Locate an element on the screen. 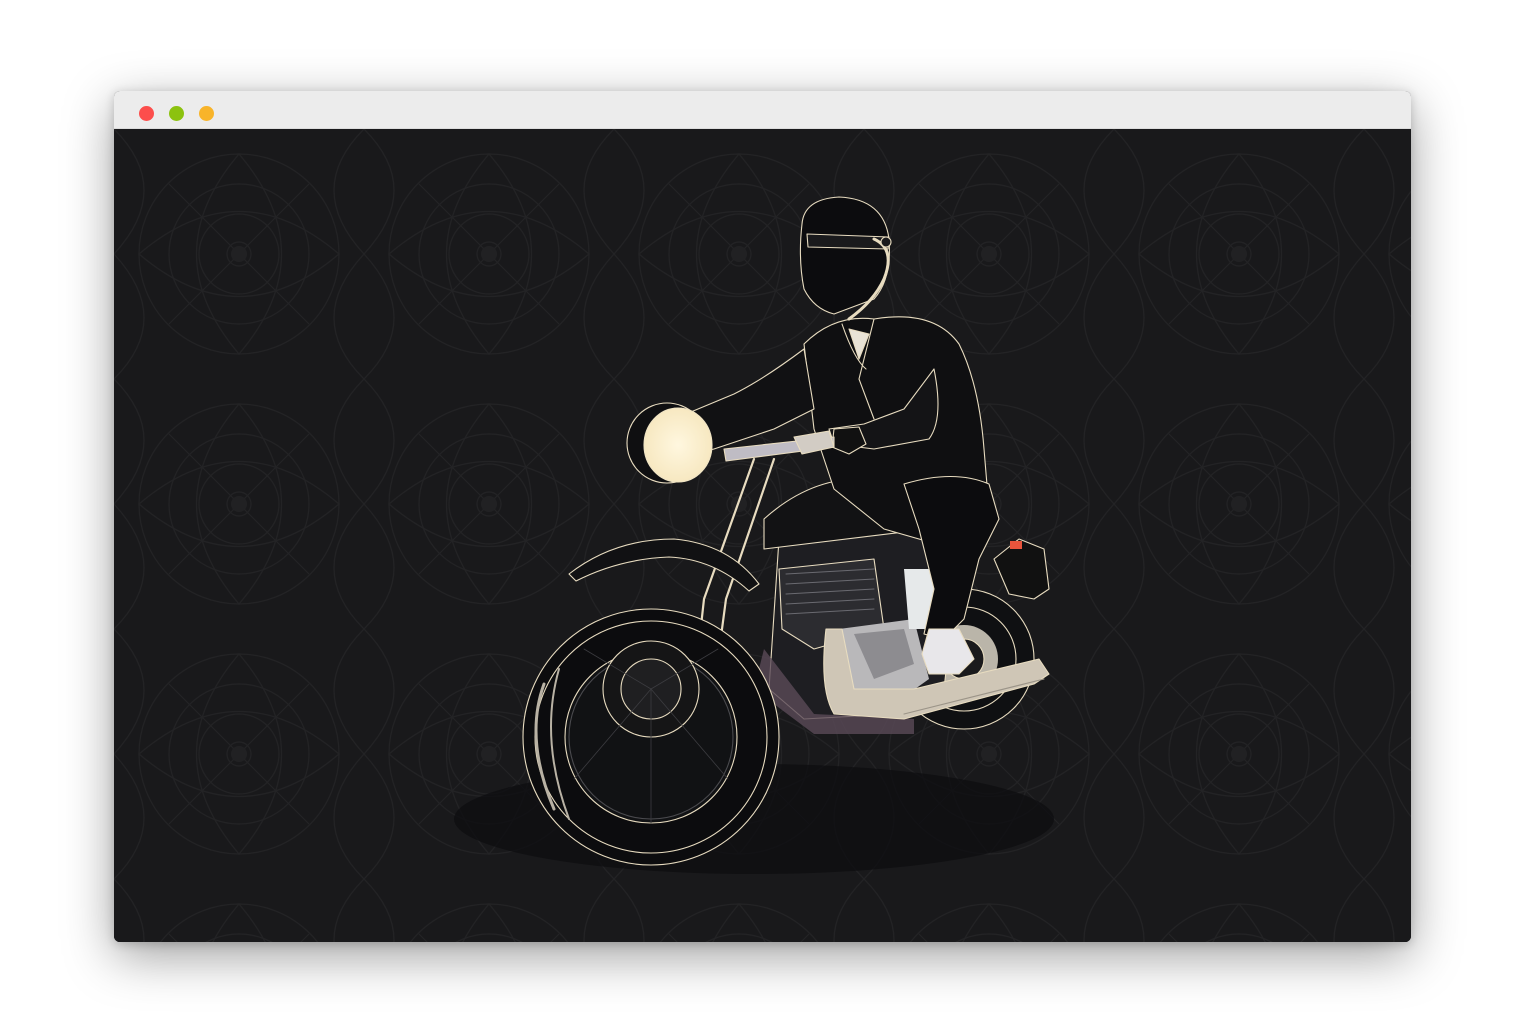  headlight is located at coordinates (678, 445).